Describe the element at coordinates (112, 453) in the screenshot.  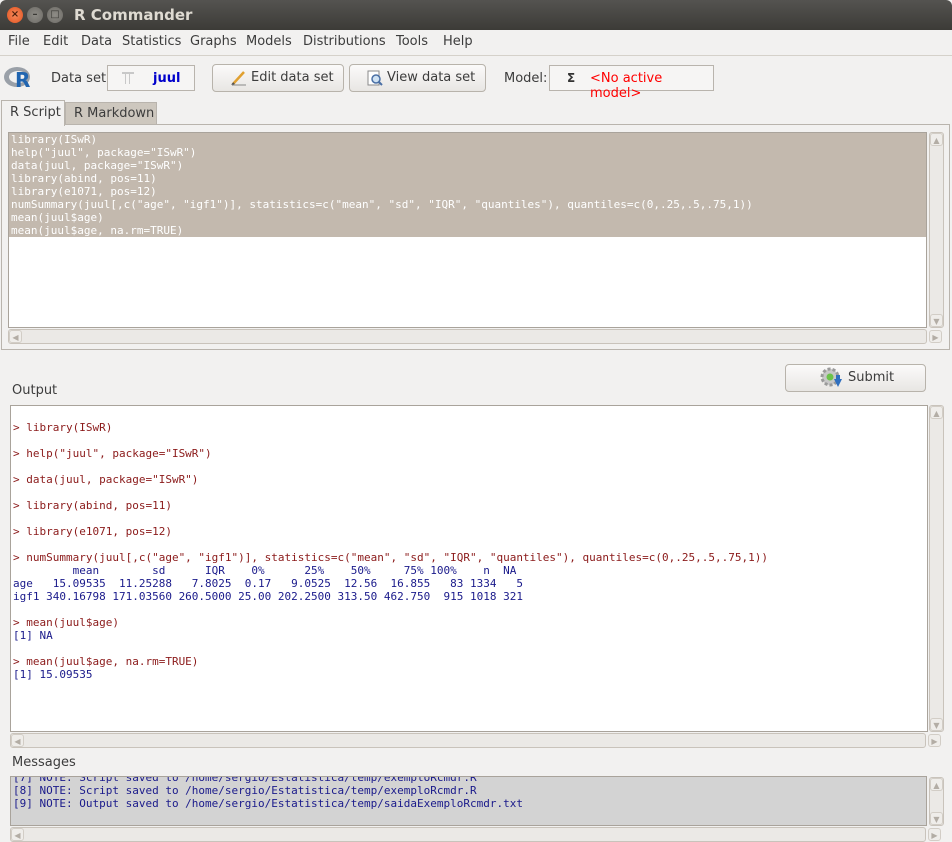
I see `output-command: > help("juul", package="ISwR")` at that location.